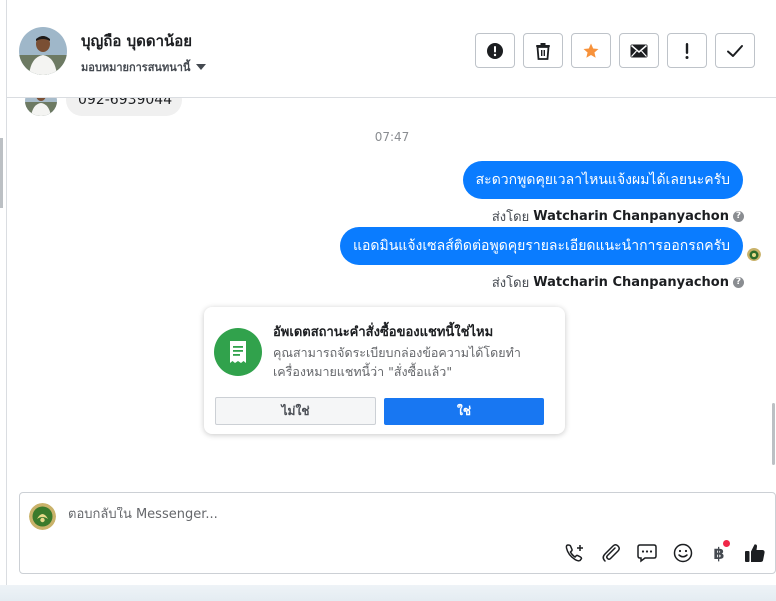 The image size is (776, 601). What do you see at coordinates (41, 107) in the screenshot?
I see `sender-avatar` at bounding box center [41, 107].